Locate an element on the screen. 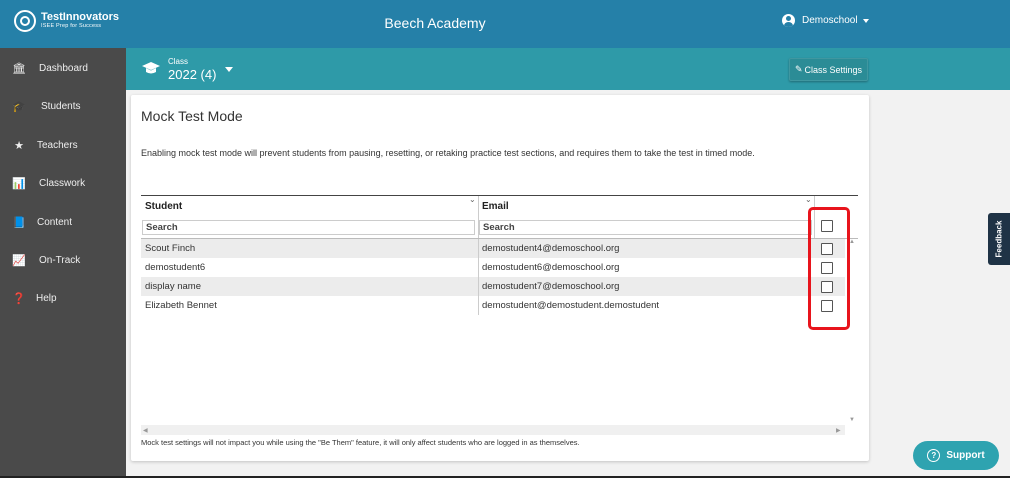 The height and width of the screenshot is (478, 1010). class-selector: 2022 (4) is located at coordinates (192, 74).